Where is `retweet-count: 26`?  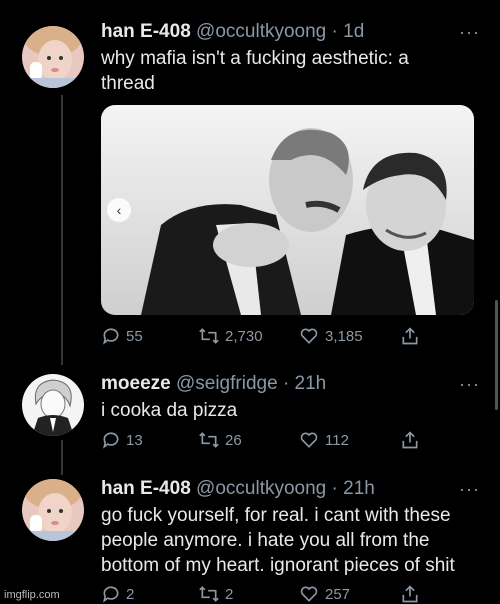
retweet-count: 26 is located at coordinates (233, 440).